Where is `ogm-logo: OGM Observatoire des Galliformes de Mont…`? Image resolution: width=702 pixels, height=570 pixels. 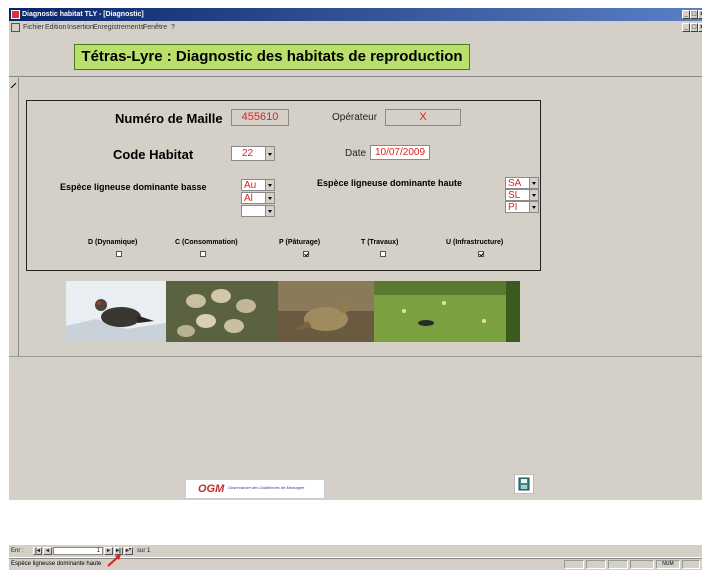 ogm-logo: OGM Observatoire des Galliformes de Mont… is located at coordinates (255, 489).